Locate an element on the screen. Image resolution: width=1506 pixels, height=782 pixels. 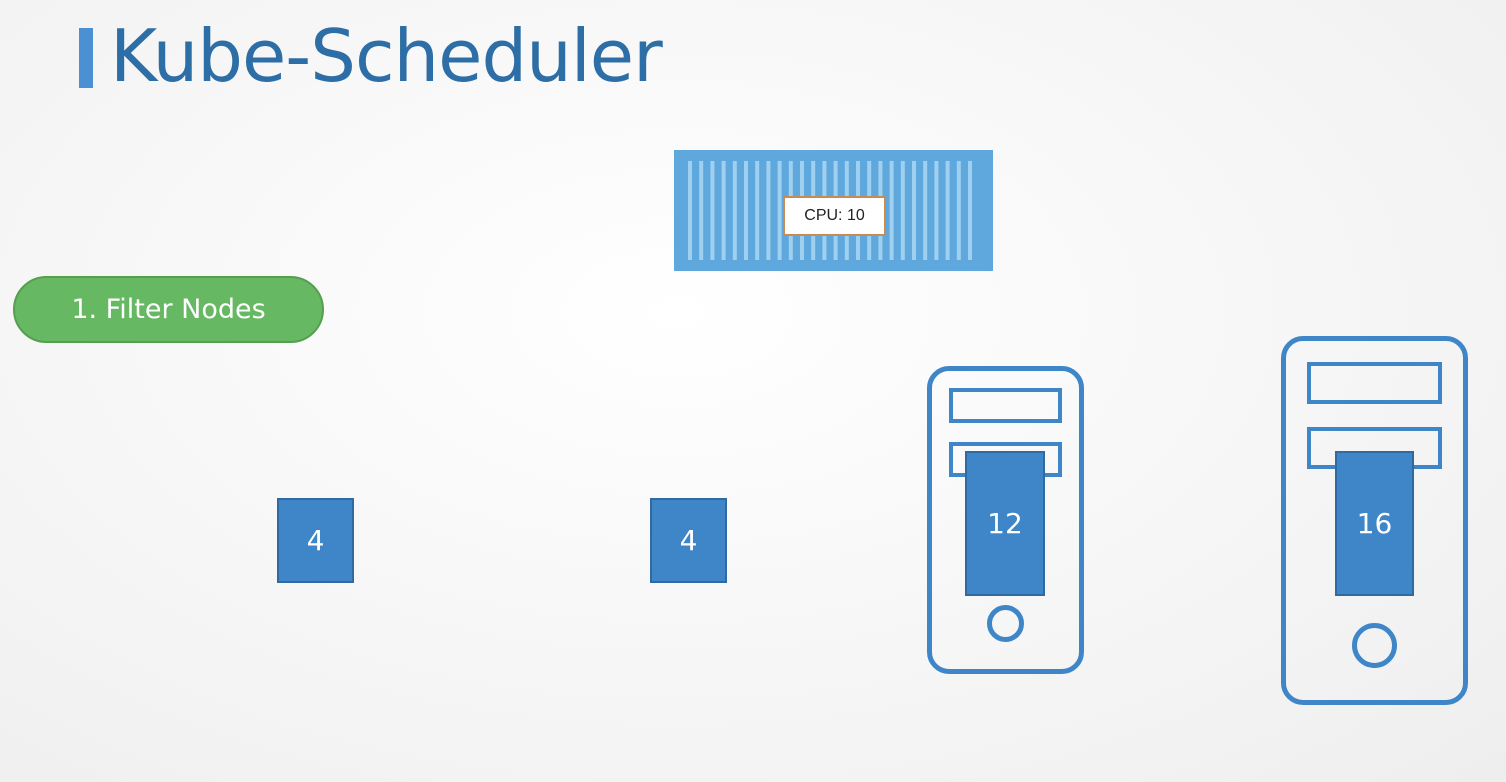
node-1-cpu-block: 4 is located at coordinates (315, 540).